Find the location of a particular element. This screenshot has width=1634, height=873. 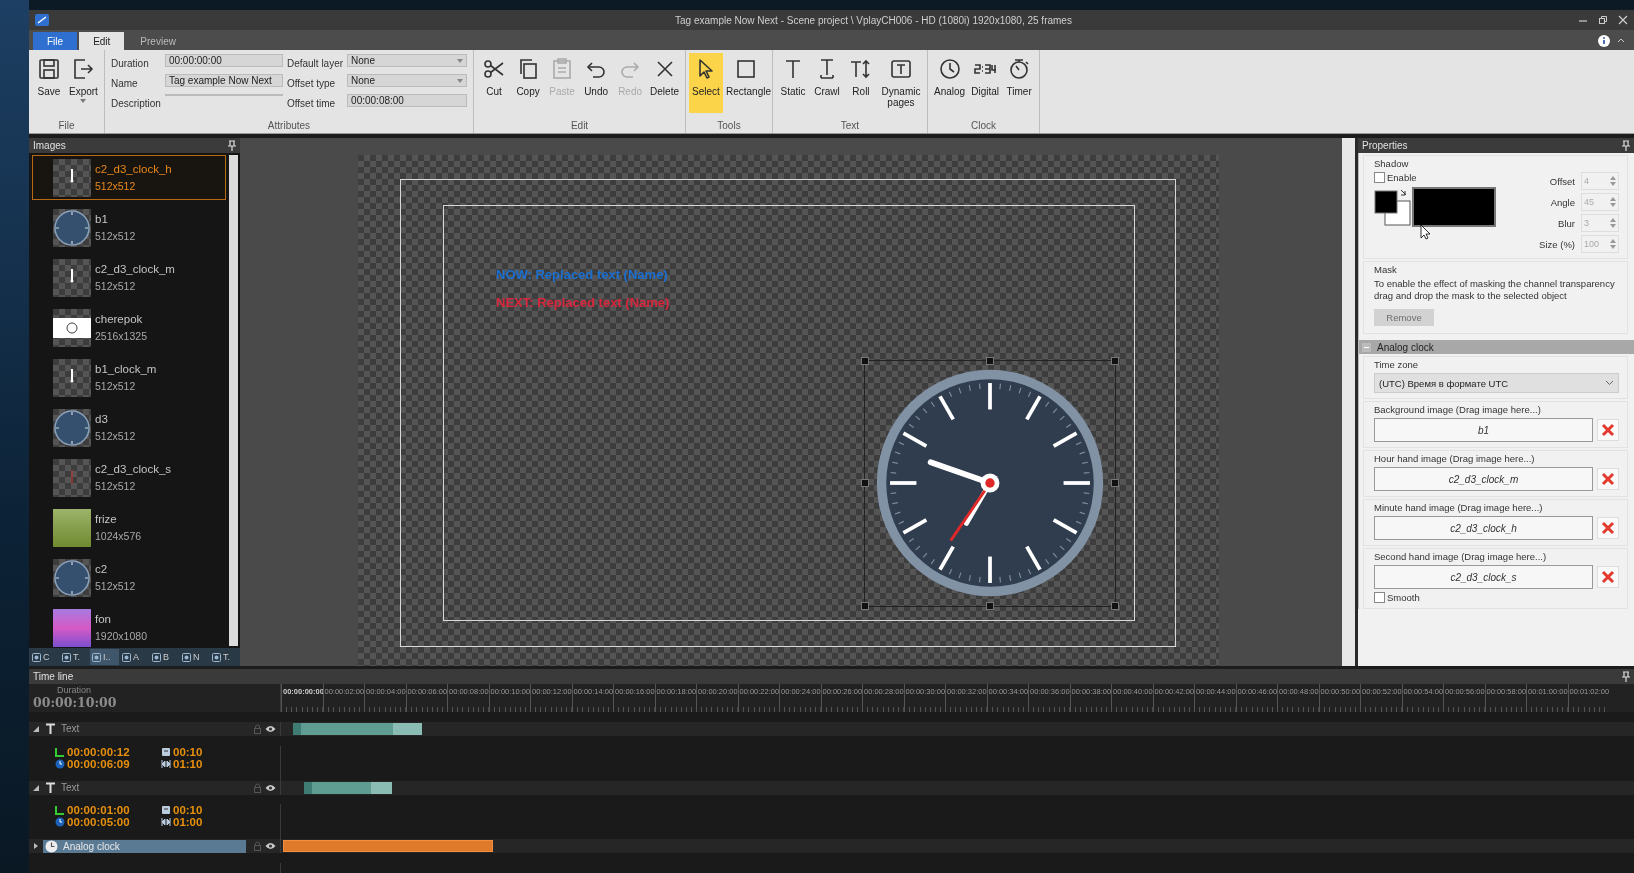

ribbon-button: Analog is located at coordinates (950, 83).